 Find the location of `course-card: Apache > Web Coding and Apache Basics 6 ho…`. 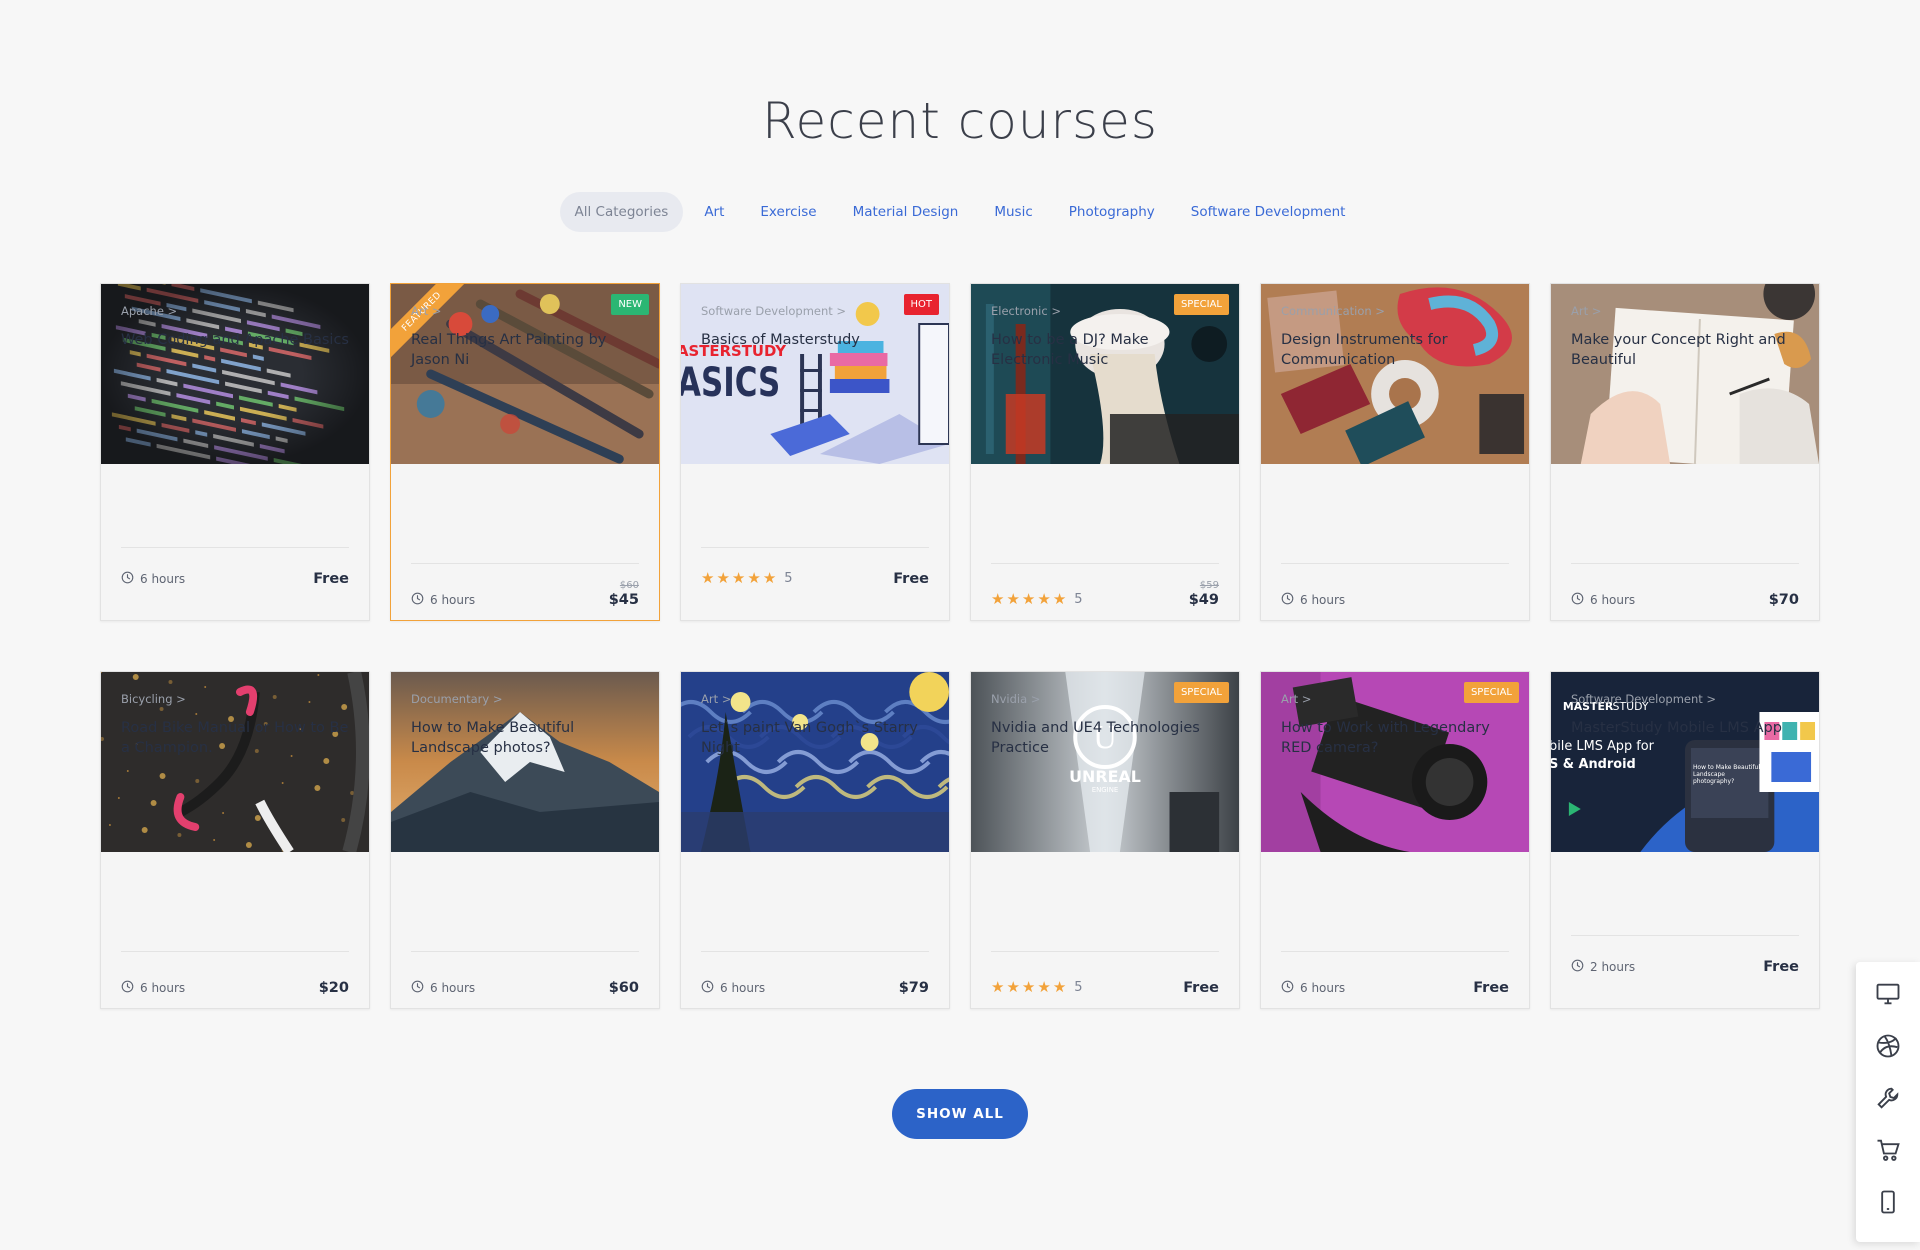

course-card: Apache > Web Coding and Apache Basics 6 ho… is located at coordinates (235, 452).